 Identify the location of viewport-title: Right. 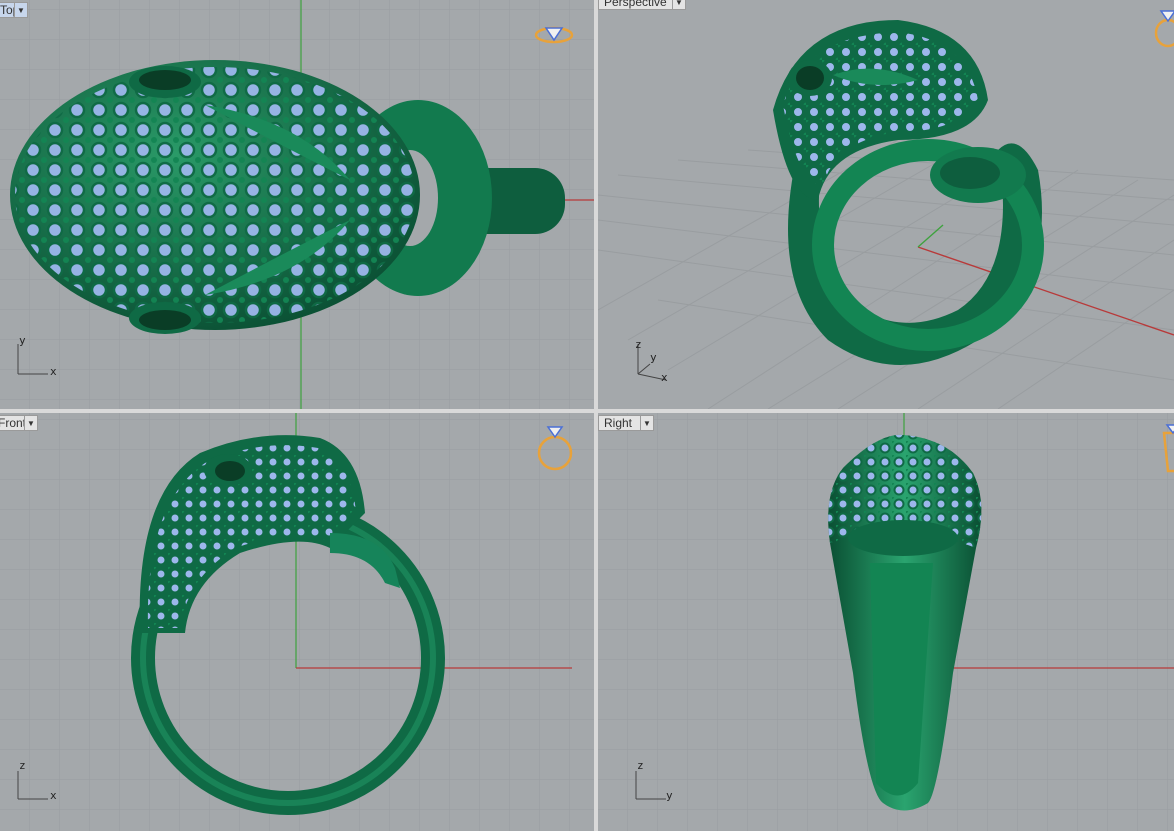
(618, 423).